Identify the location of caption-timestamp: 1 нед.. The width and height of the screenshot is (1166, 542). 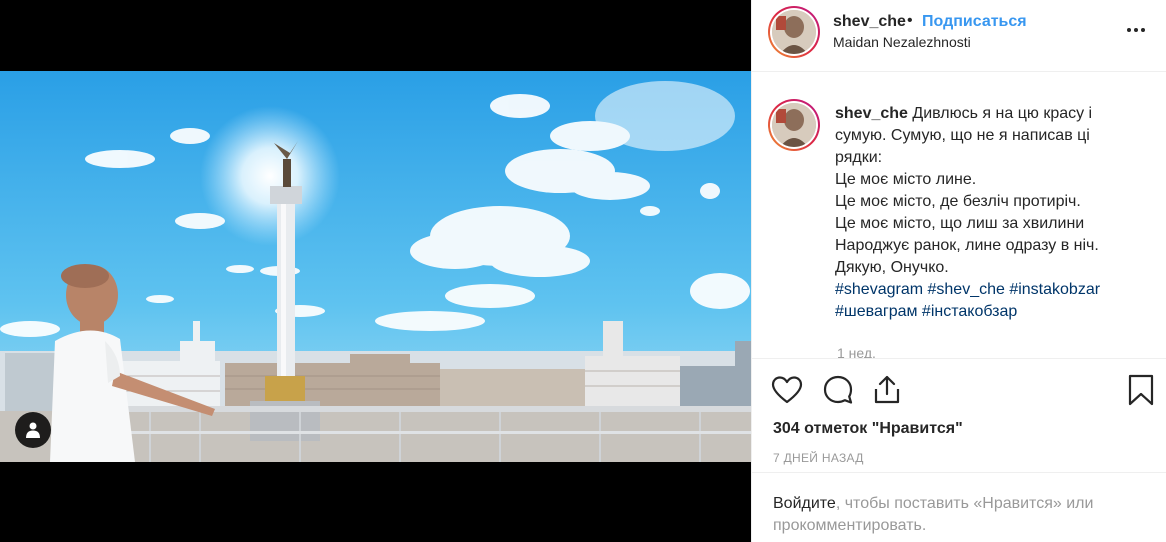
(856, 351).